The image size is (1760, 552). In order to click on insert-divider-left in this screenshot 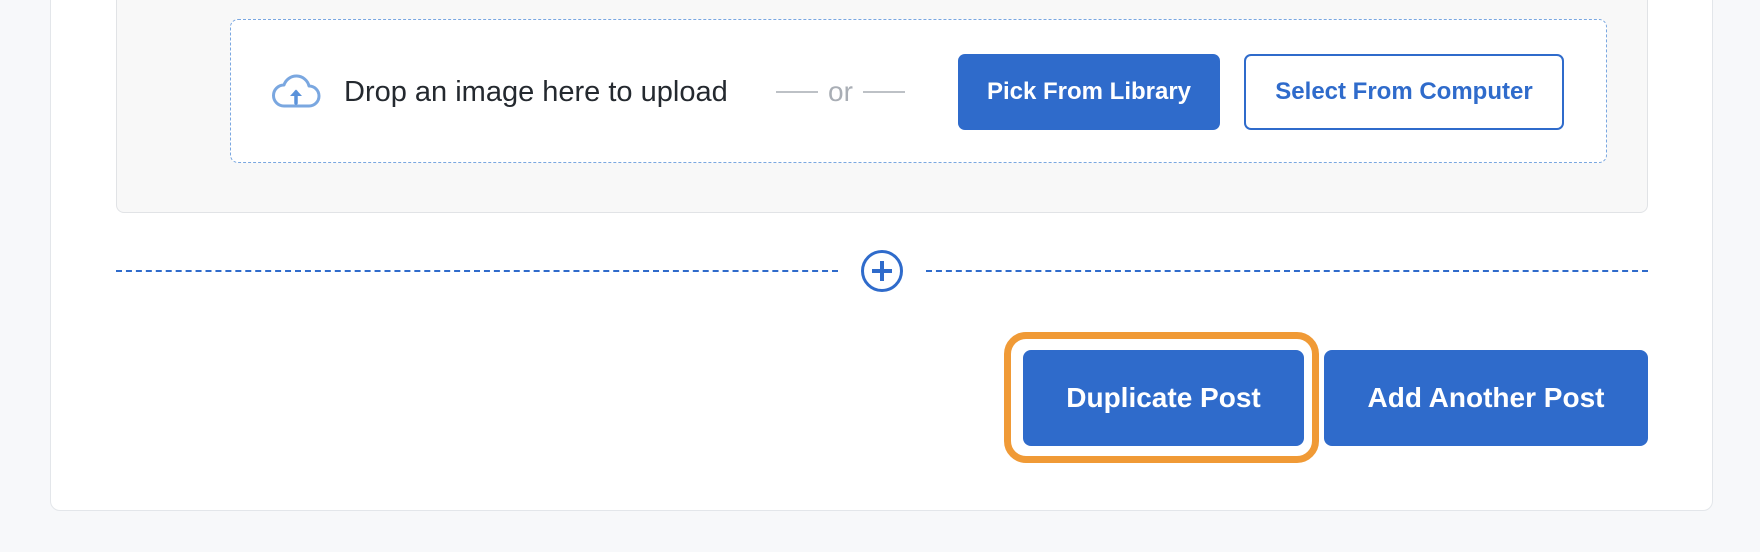, I will do `click(477, 271)`.